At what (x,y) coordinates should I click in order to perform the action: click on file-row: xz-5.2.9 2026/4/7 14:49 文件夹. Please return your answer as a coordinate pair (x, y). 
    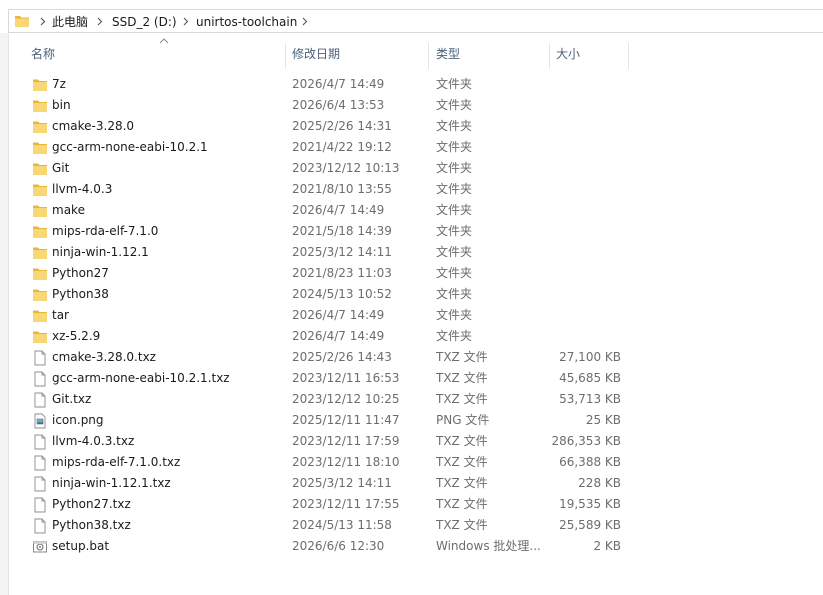
    Looking at the image, I should click on (319, 336).